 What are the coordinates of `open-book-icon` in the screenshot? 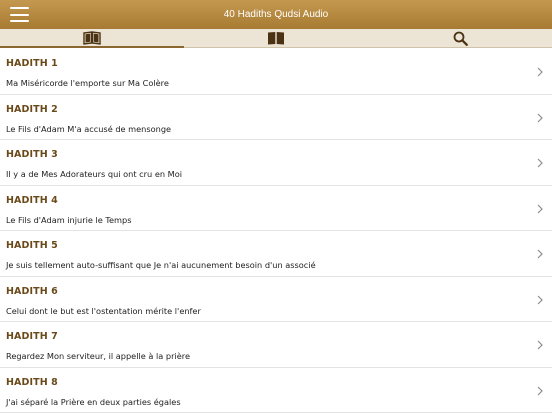 It's located at (92, 38).